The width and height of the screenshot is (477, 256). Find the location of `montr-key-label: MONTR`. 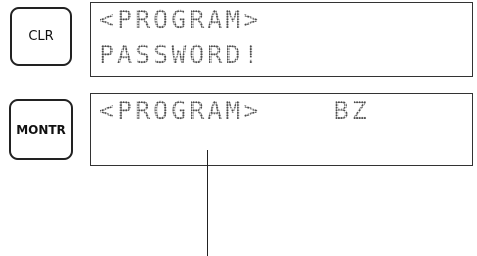

montr-key-label: MONTR is located at coordinates (41, 129).